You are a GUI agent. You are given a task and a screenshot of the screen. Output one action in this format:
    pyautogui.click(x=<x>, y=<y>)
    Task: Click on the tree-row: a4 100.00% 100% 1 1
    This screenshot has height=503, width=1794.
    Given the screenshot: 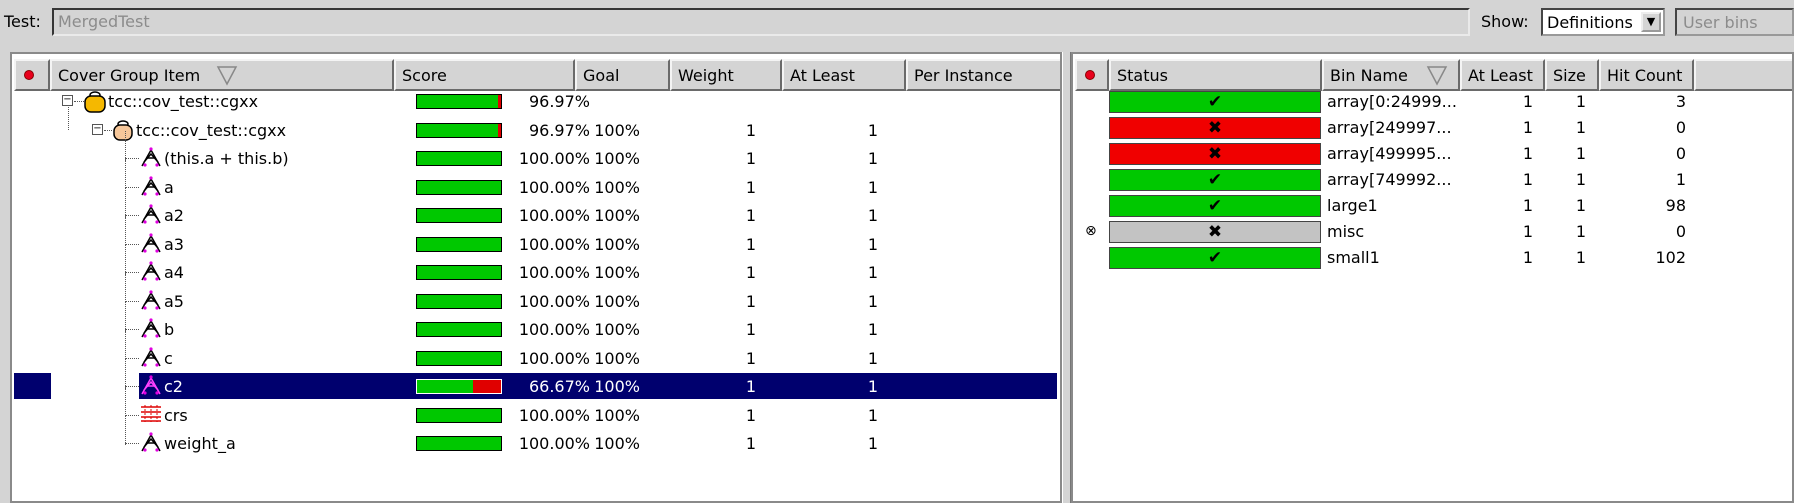 What is the action you would take?
    pyautogui.click(x=536, y=265)
    